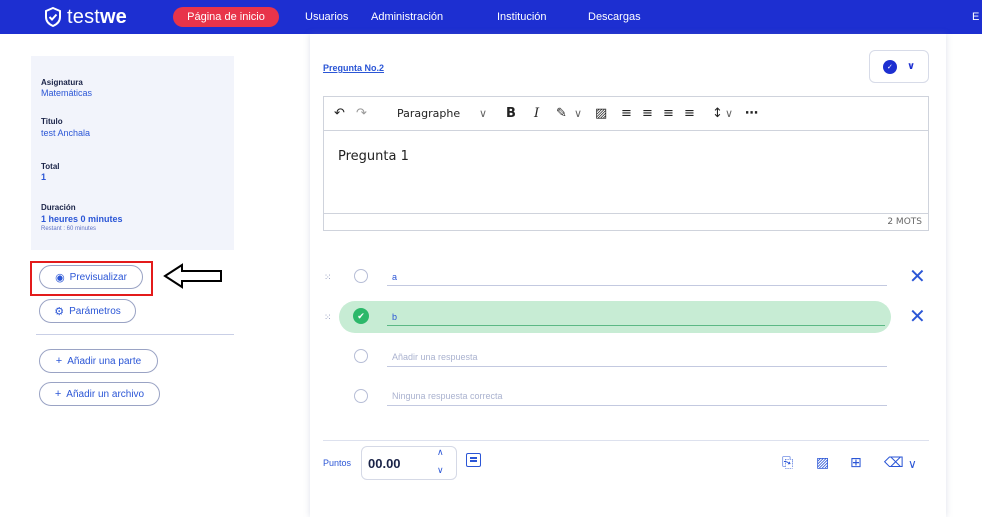 This screenshot has height=517, width=982. Describe the element at coordinates (689, 113) in the screenshot. I see `align-justify-icon: ≡` at that location.